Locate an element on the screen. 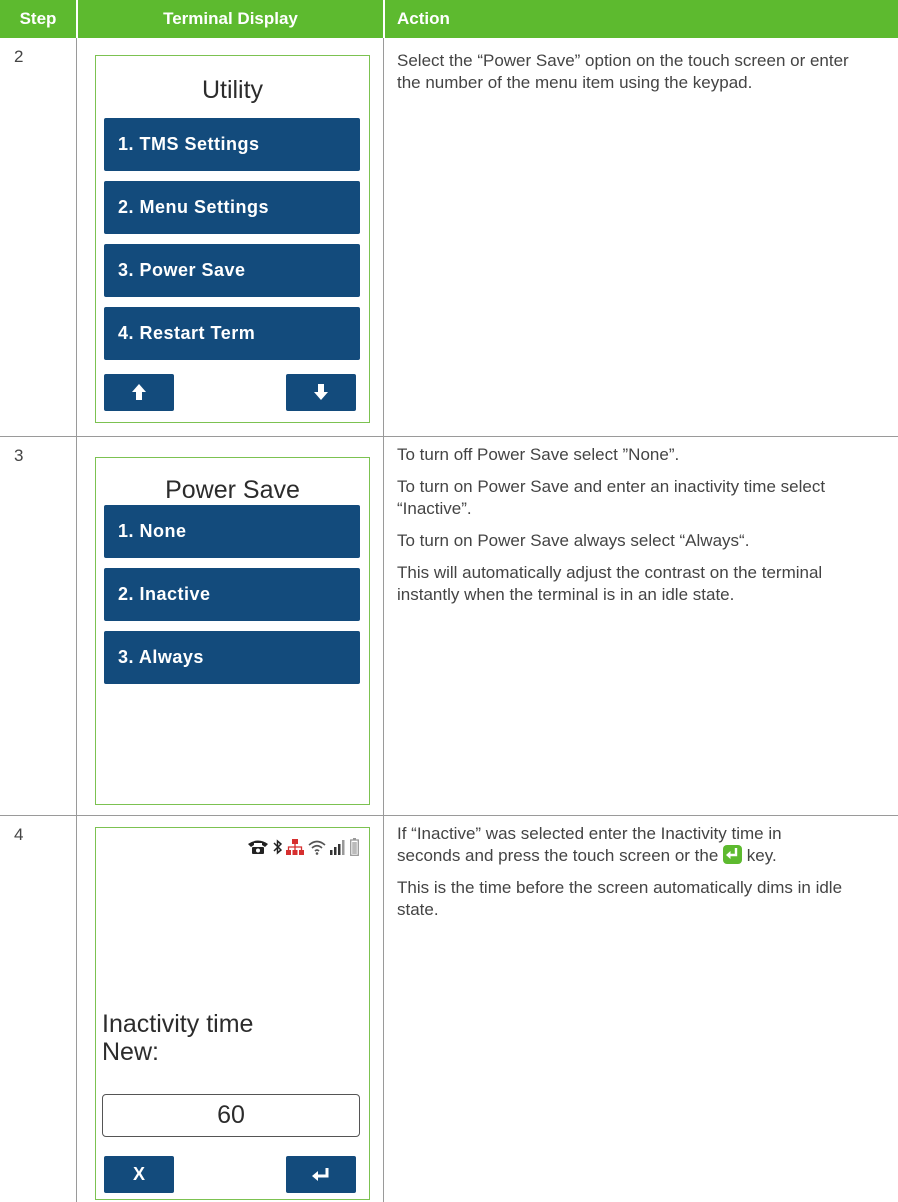 The width and height of the screenshot is (898, 1202). screen-title: Power Save is located at coordinates (232, 490).